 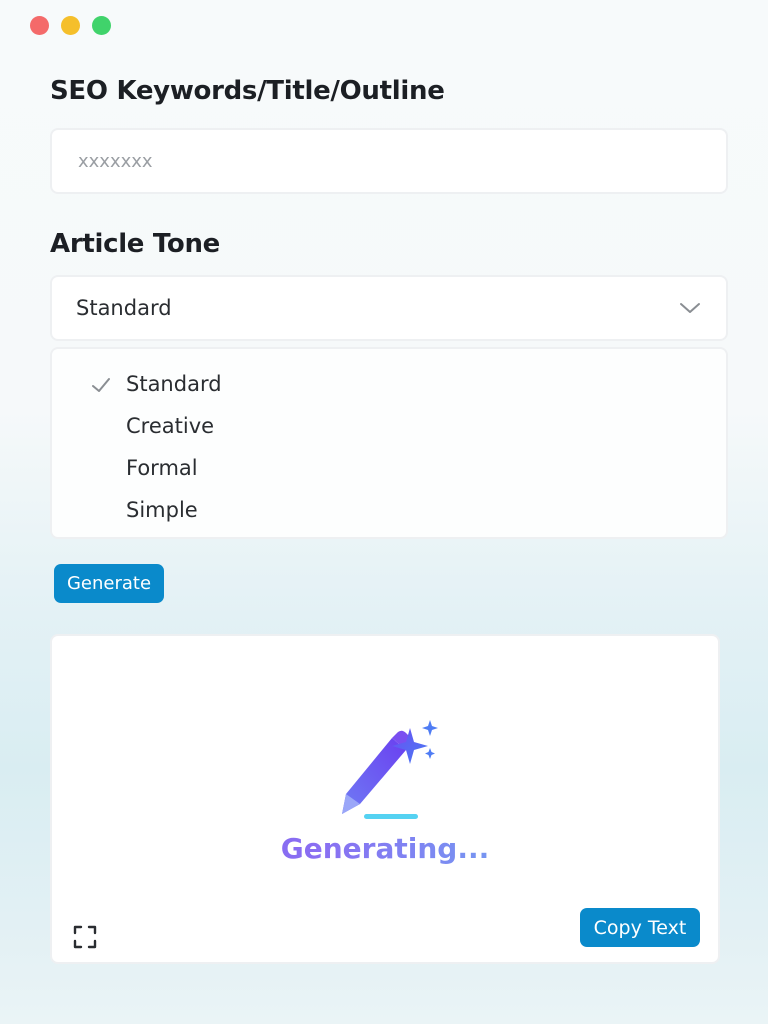 What do you see at coordinates (389, 308) in the screenshot?
I see `article-tone-select: Standard` at bounding box center [389, 308].